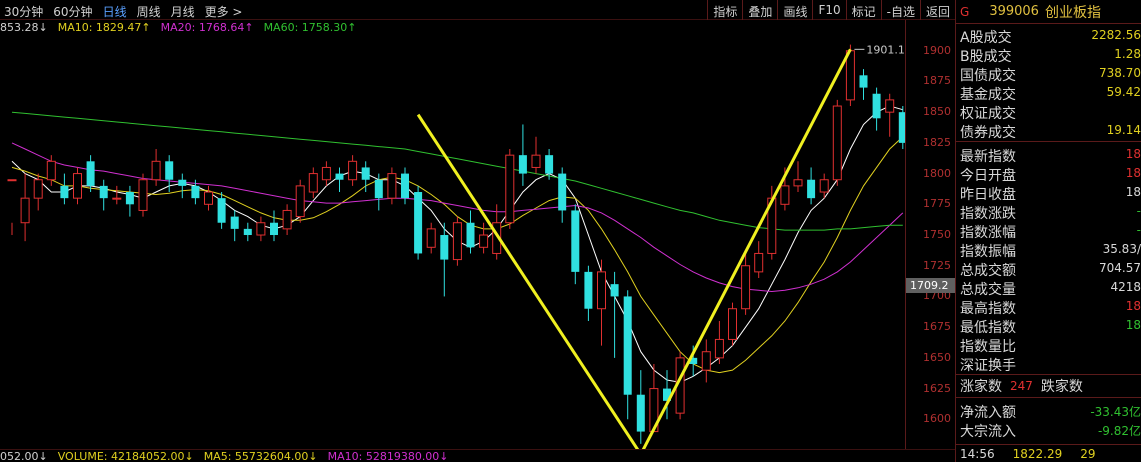 This screenshot has height=462, width=1141. What do you see at coordinates (1138, 230) in the screenshot?
I see `quote-value: -` at bounding box center [1138, 230].